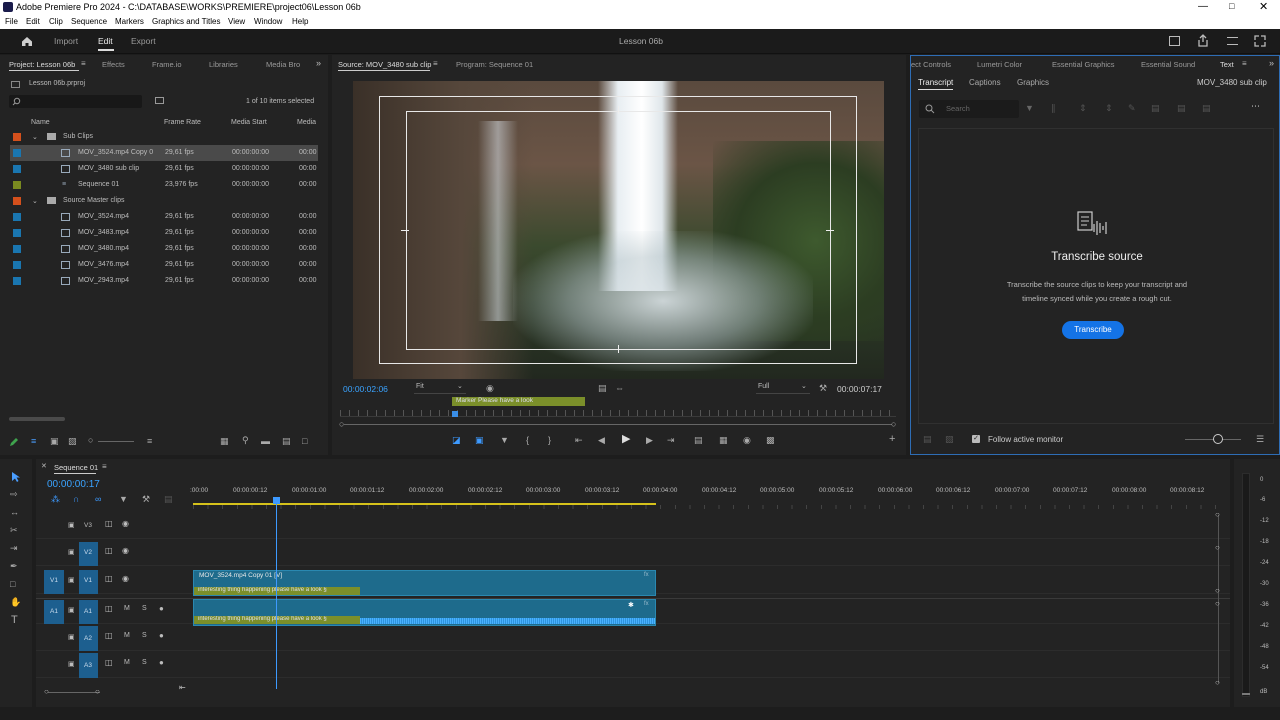 Image resolution: width=1280 pixels, height=720 pixels. I want to click on selection-tool-icon, so click(16, 477).